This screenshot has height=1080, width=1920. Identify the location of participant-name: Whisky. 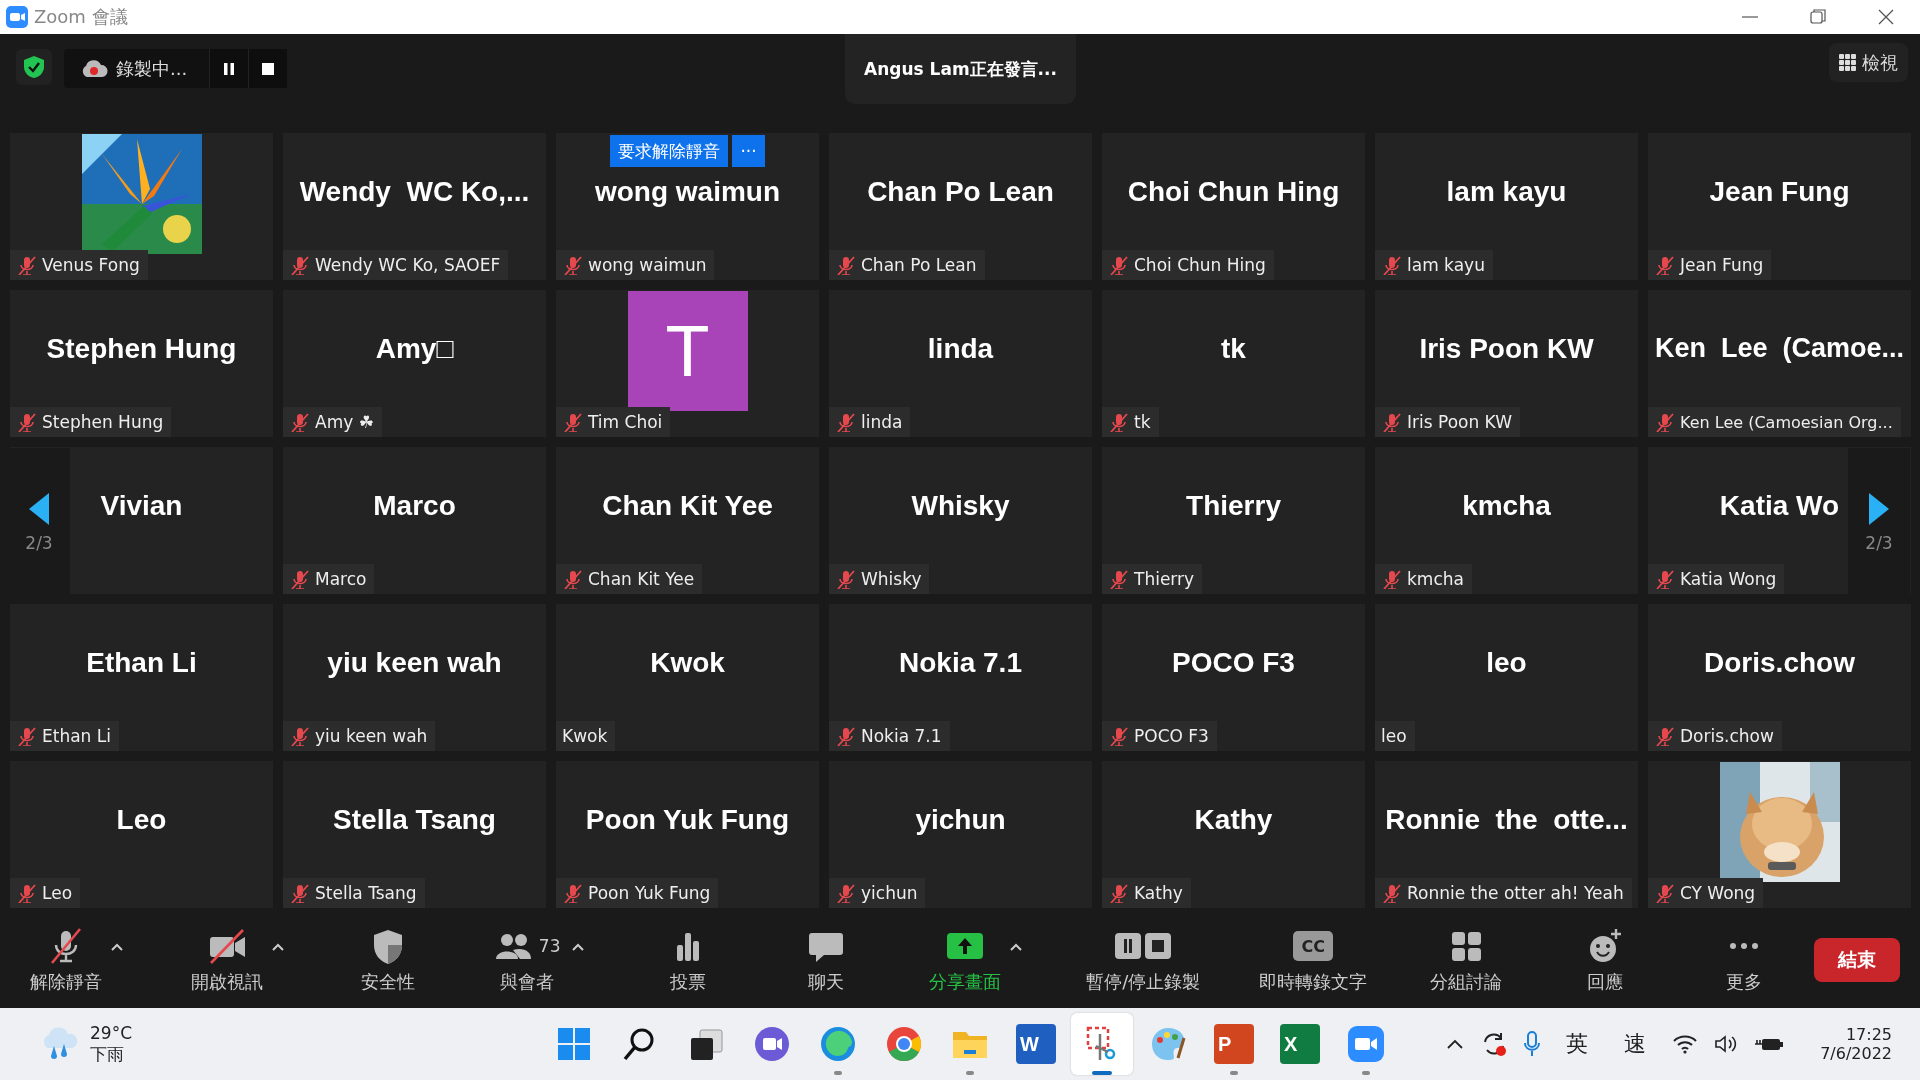
(960, 505).